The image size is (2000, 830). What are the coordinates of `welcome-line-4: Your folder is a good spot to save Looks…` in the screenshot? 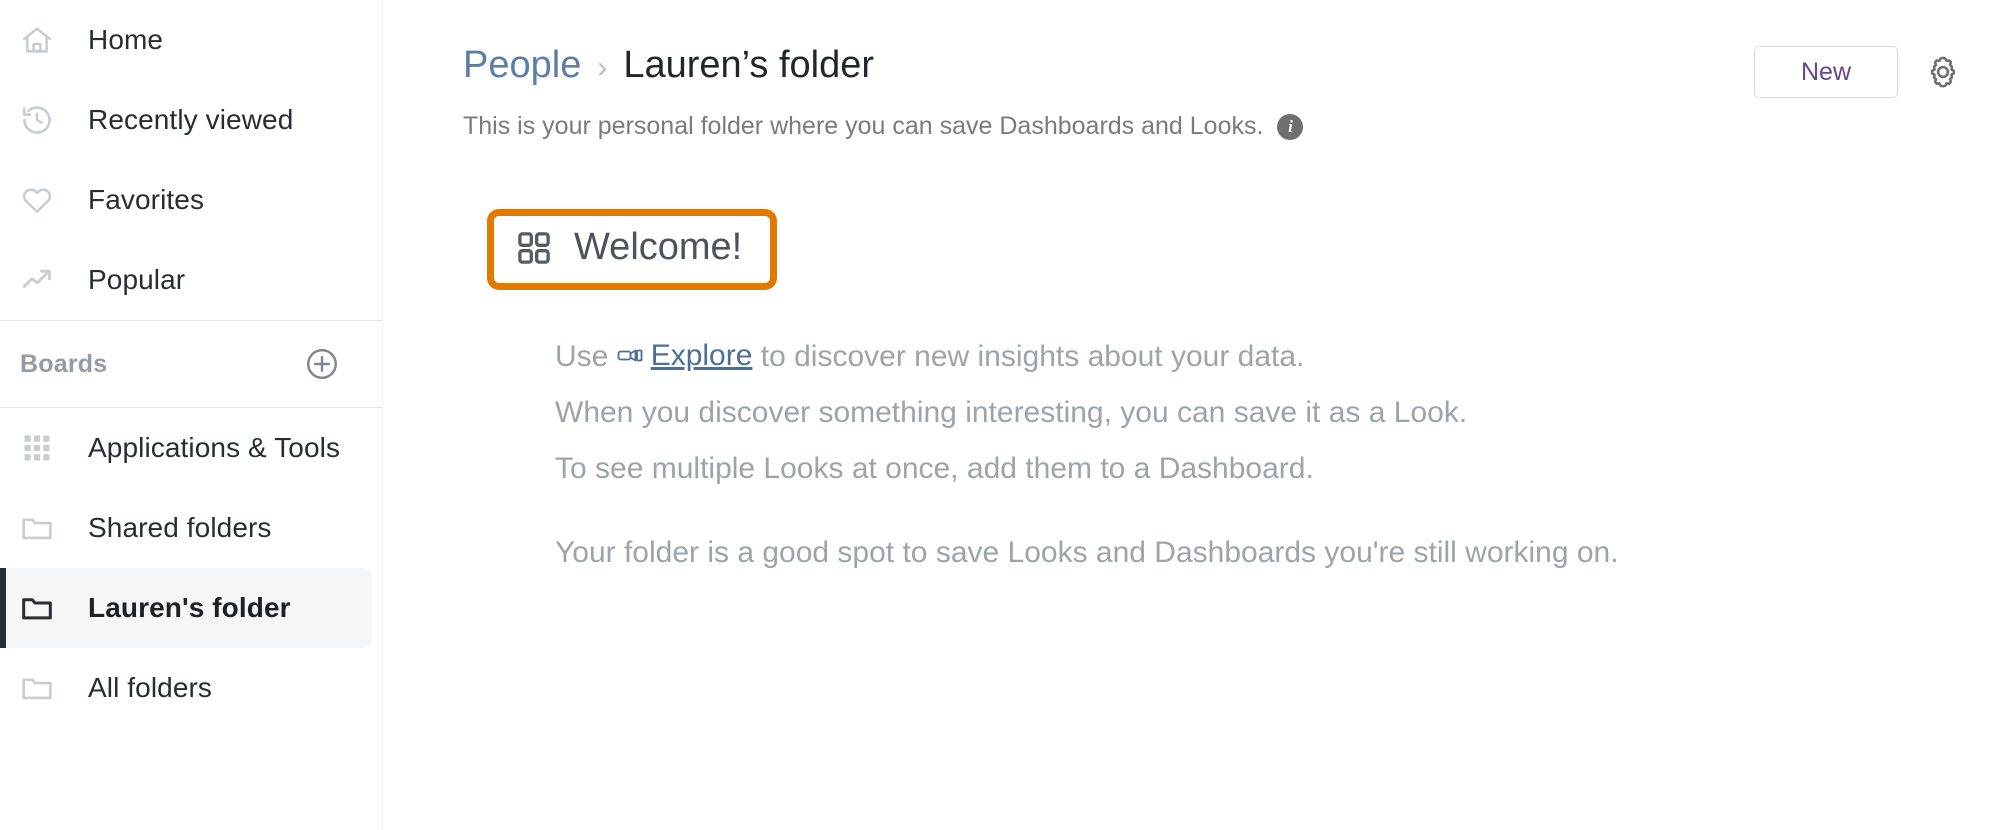 It's located at (1087, 552).